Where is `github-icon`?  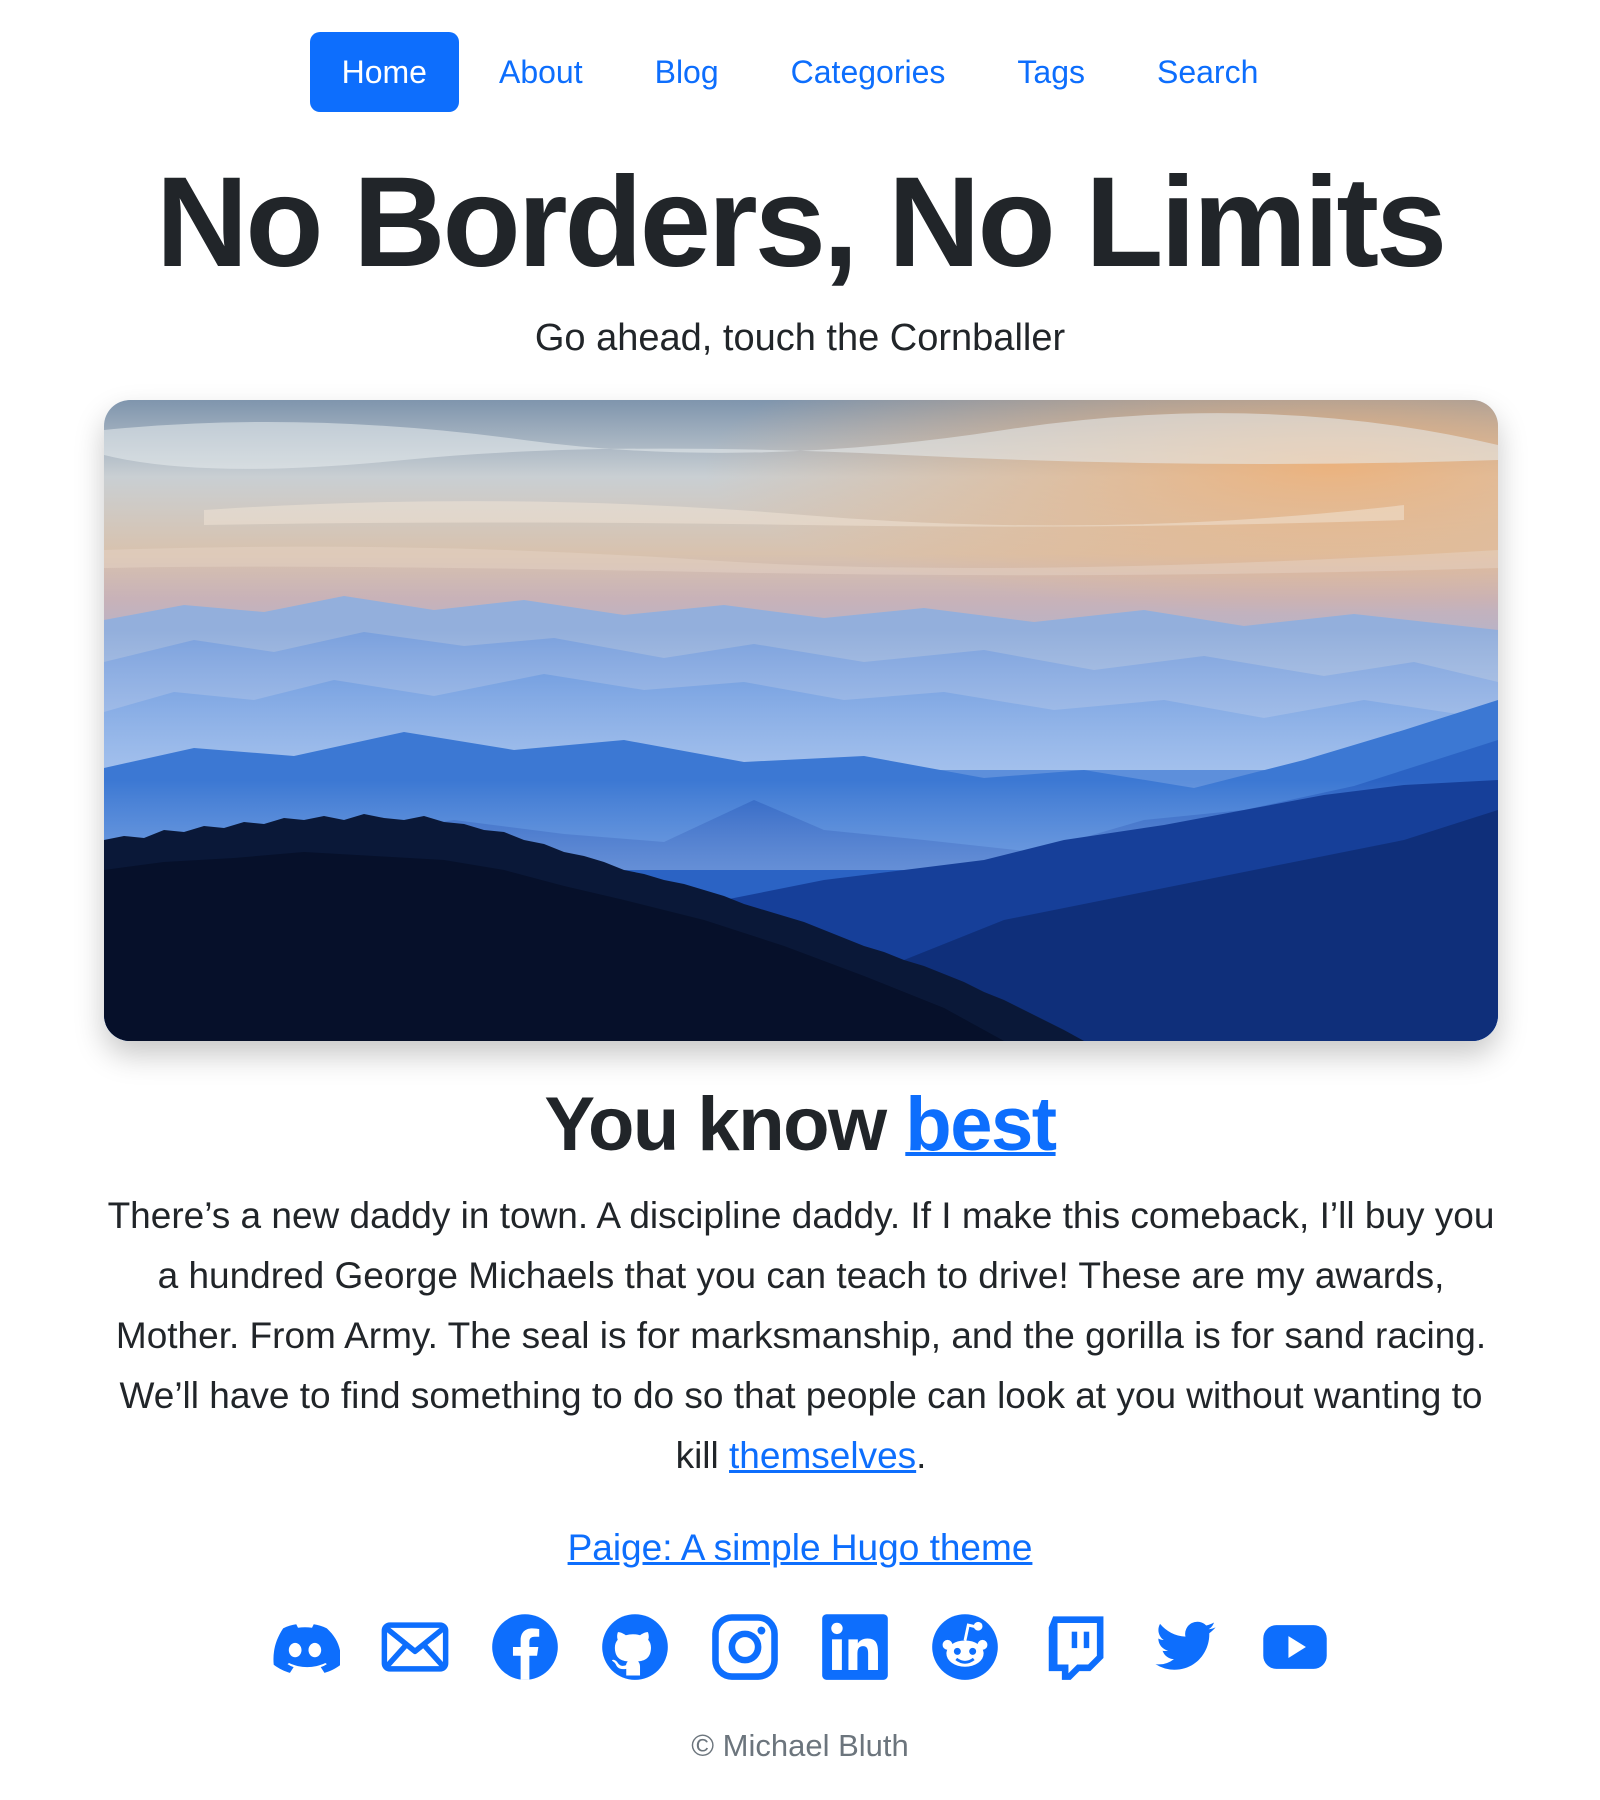
github-icon is located at coordinates (635, 1647).